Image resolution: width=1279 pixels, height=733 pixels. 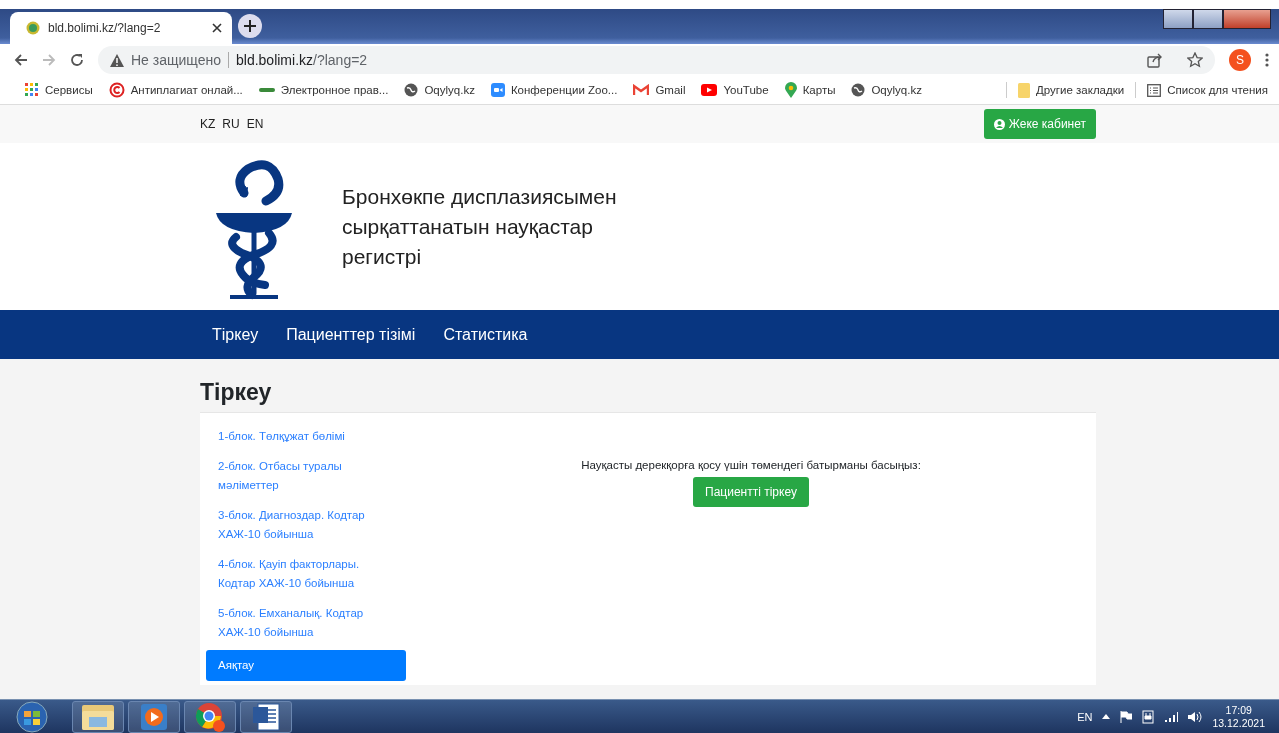 What do you see at coordinates (1085, 716) in the screenshot?
I see `language-indicator: EN` at bounding box center [1085, 716].